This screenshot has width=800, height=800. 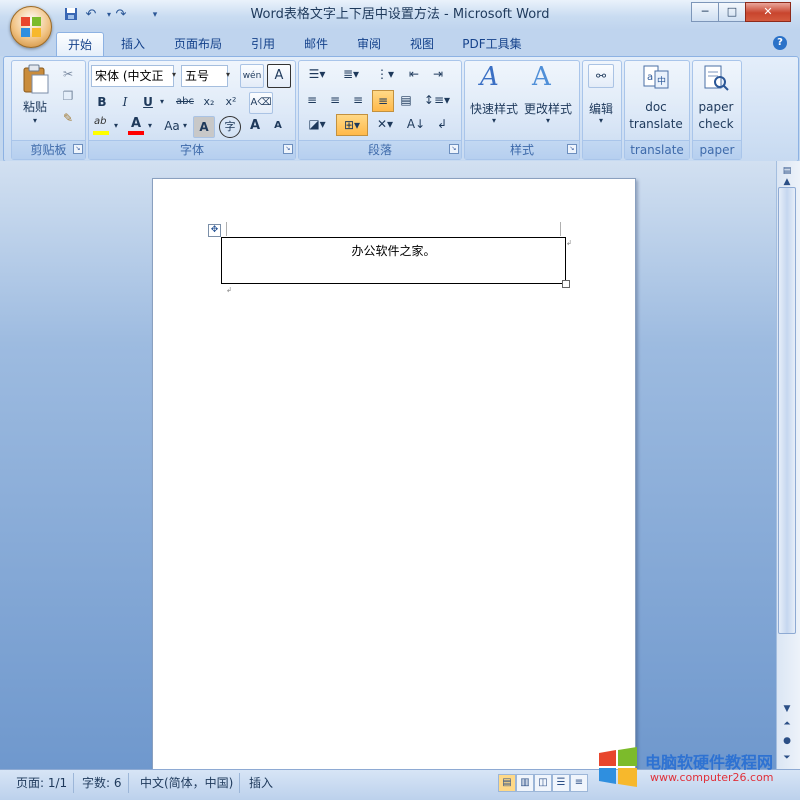 I want to click on doc-label: doc, so click(x=656, y=107).